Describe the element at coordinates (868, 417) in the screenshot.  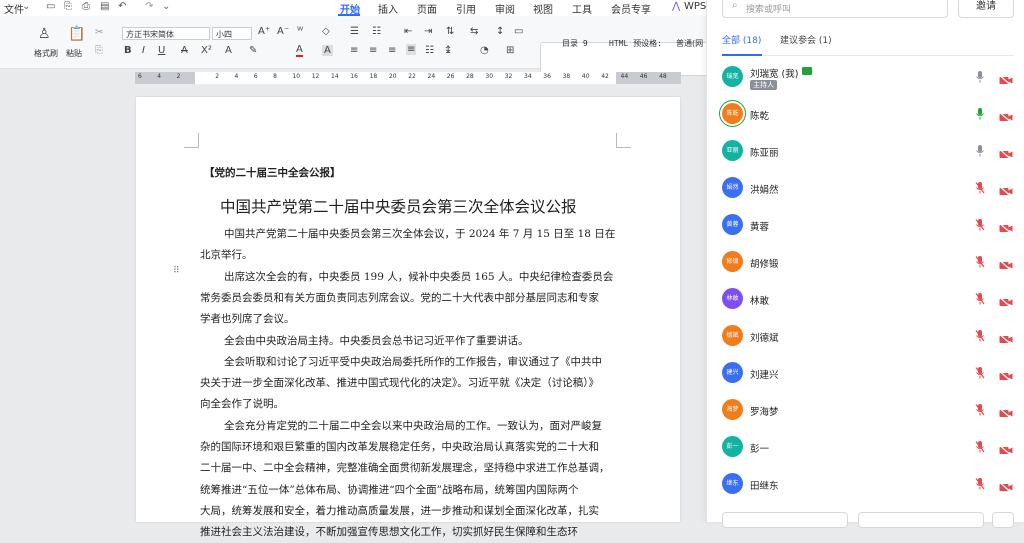
I see `participant-row: 海梦 罗海梦` at that location.